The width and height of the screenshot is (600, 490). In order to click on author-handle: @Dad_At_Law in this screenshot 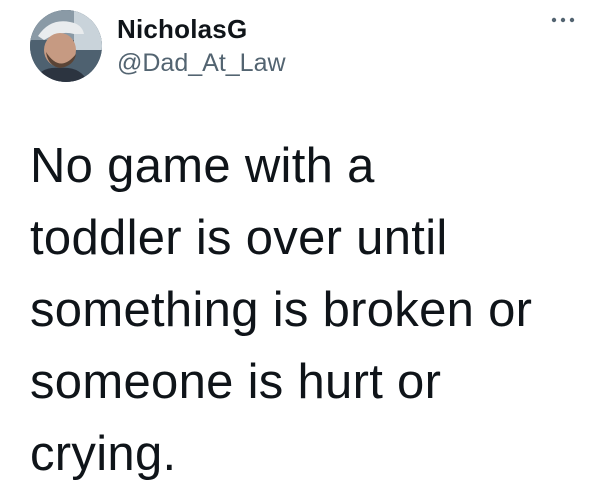, I will do `click(201, 63)`.